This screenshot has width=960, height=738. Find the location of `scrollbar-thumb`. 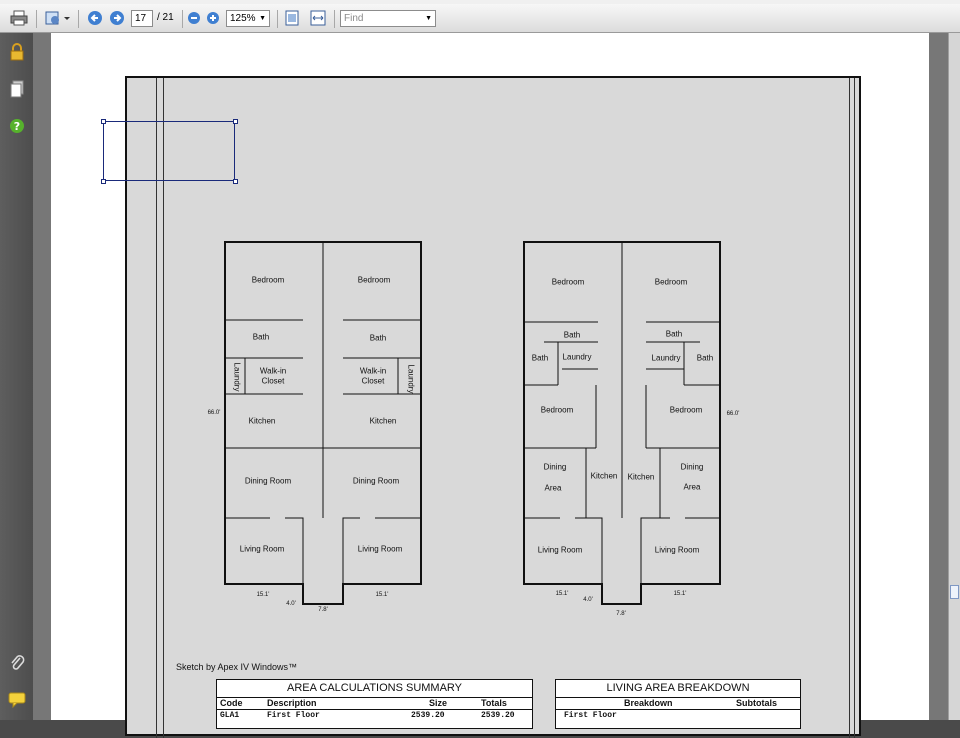

scrollbar-thumb is located at coordinates (954, 592).